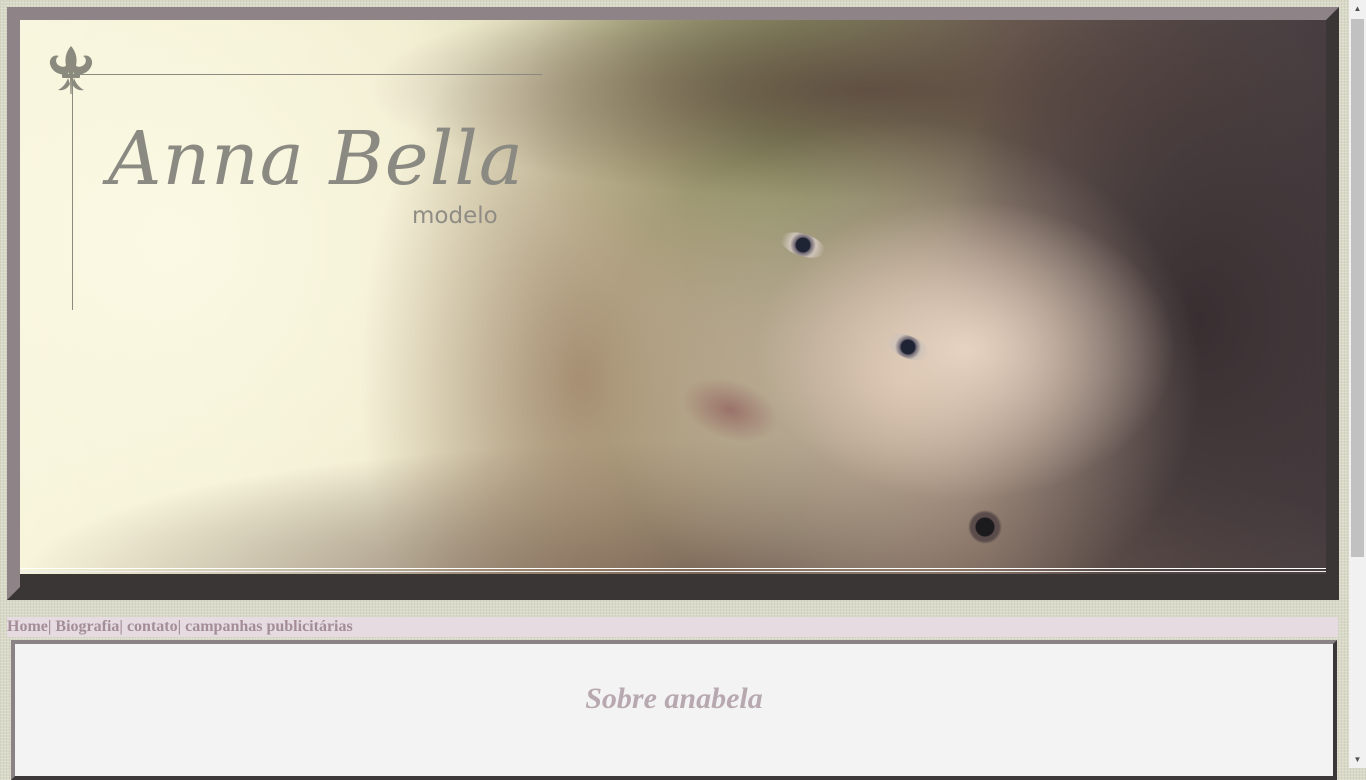 This screenshot has height=780, width=1366. What do you see at coordinates (1357, 759) in the screenshot?
I see `scroll-down-arrow-icon: ▼` at bounding box center [1357, 759].